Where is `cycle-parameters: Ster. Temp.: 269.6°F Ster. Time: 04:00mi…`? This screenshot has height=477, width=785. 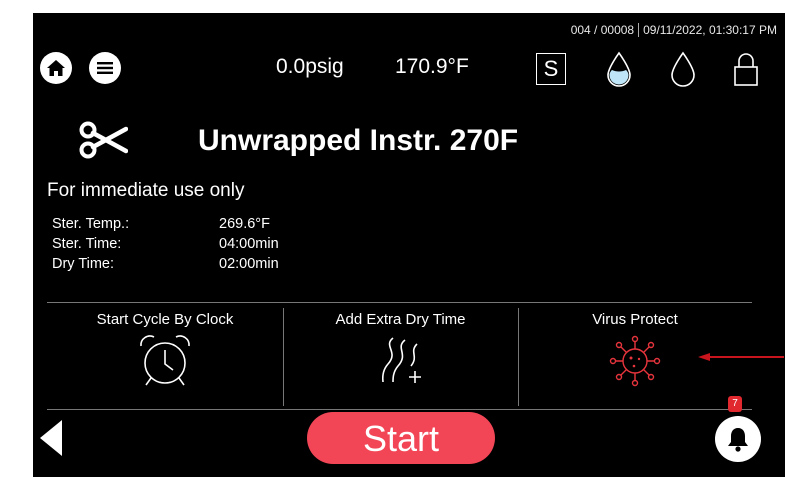 cycle-parameters: Ster. Temp.: 269.6°F Ster. Time: 04:00mi… is located at coordinates (202, 244).